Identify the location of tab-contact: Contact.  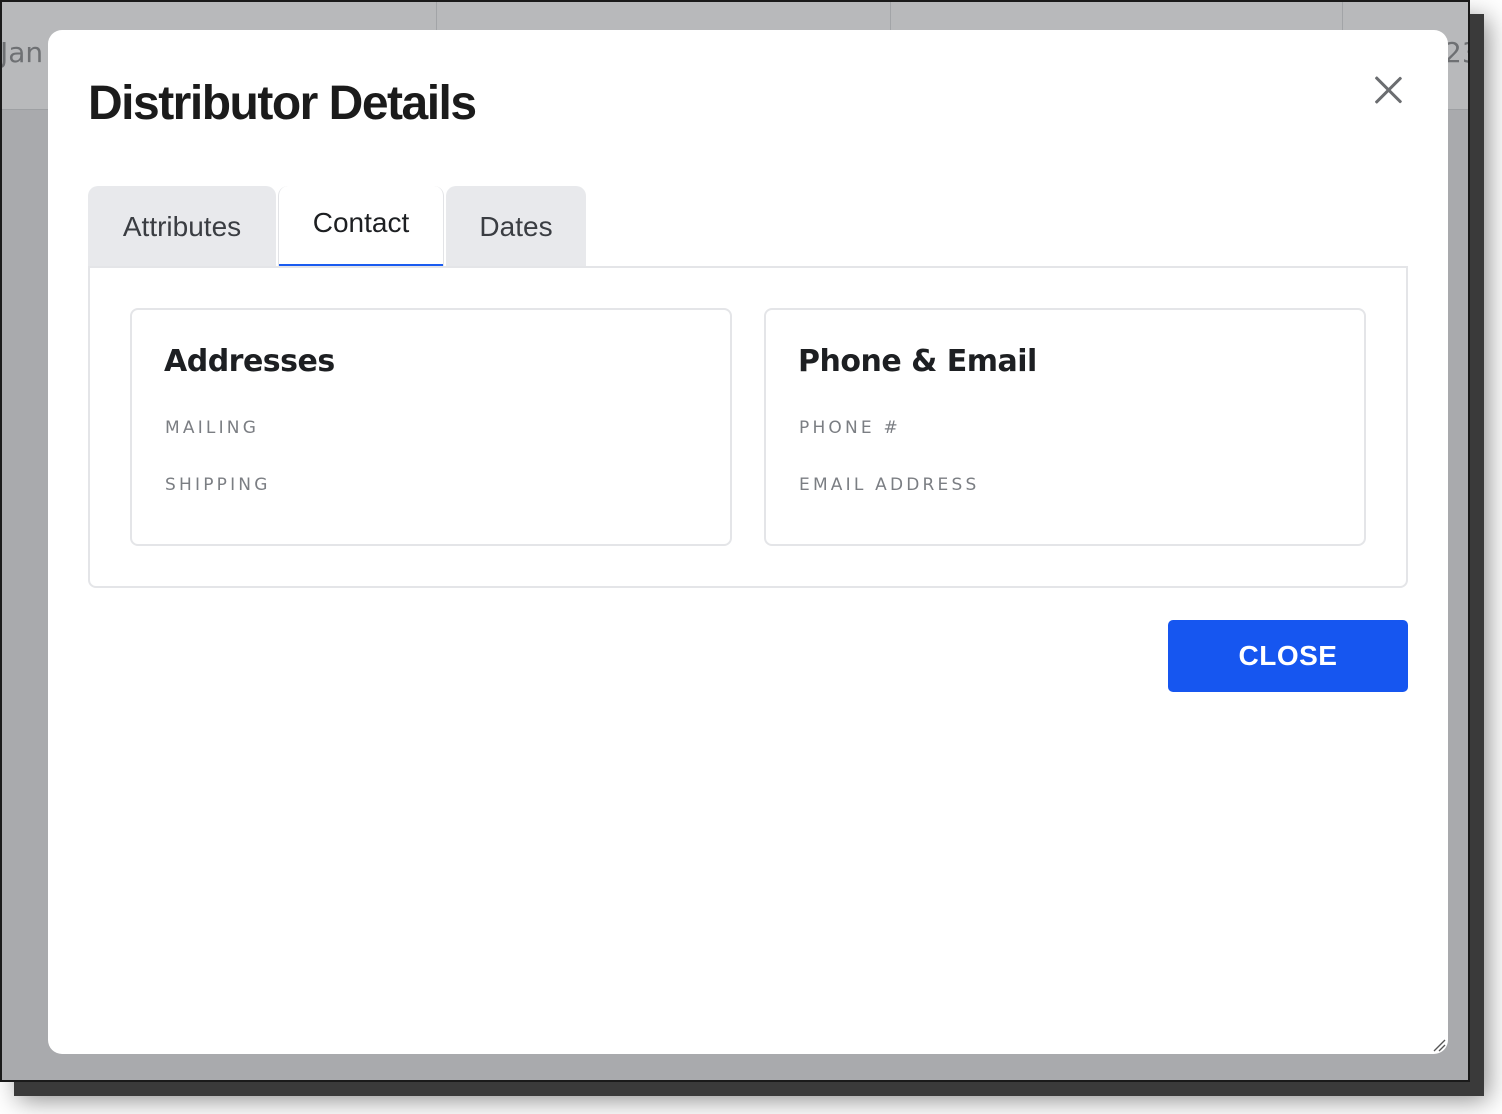
(361, 227).